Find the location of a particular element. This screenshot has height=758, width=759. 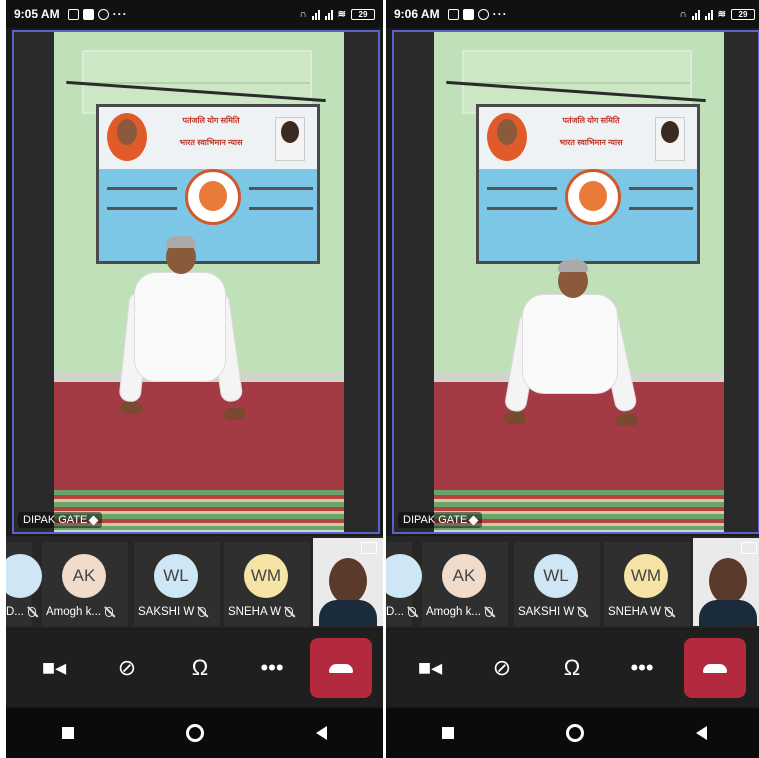

status-time: 9:06 AM is located at coordinates (417, 14).